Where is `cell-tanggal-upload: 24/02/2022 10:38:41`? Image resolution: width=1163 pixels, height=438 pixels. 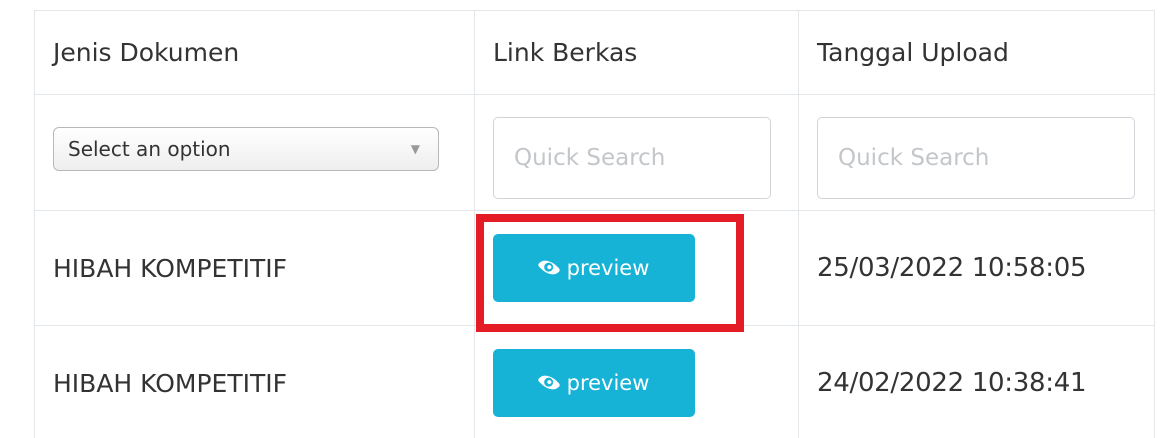 cell-tanggal-upload: 24/02/2022 10:38:41 is located at coordinates (976, 381).